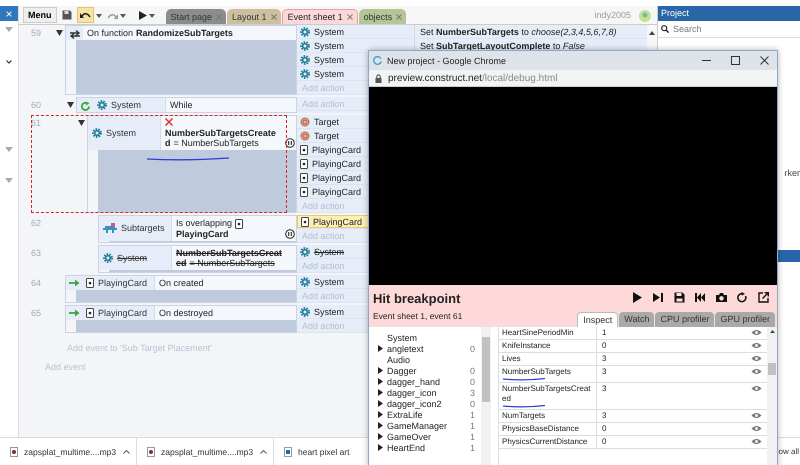 The width and height of the screenshot is (800, 465). What do you see at coordinates (425, 348) in the screenshot?
I see `object-list-item: angletext 0` at bounding box center [425, 348].